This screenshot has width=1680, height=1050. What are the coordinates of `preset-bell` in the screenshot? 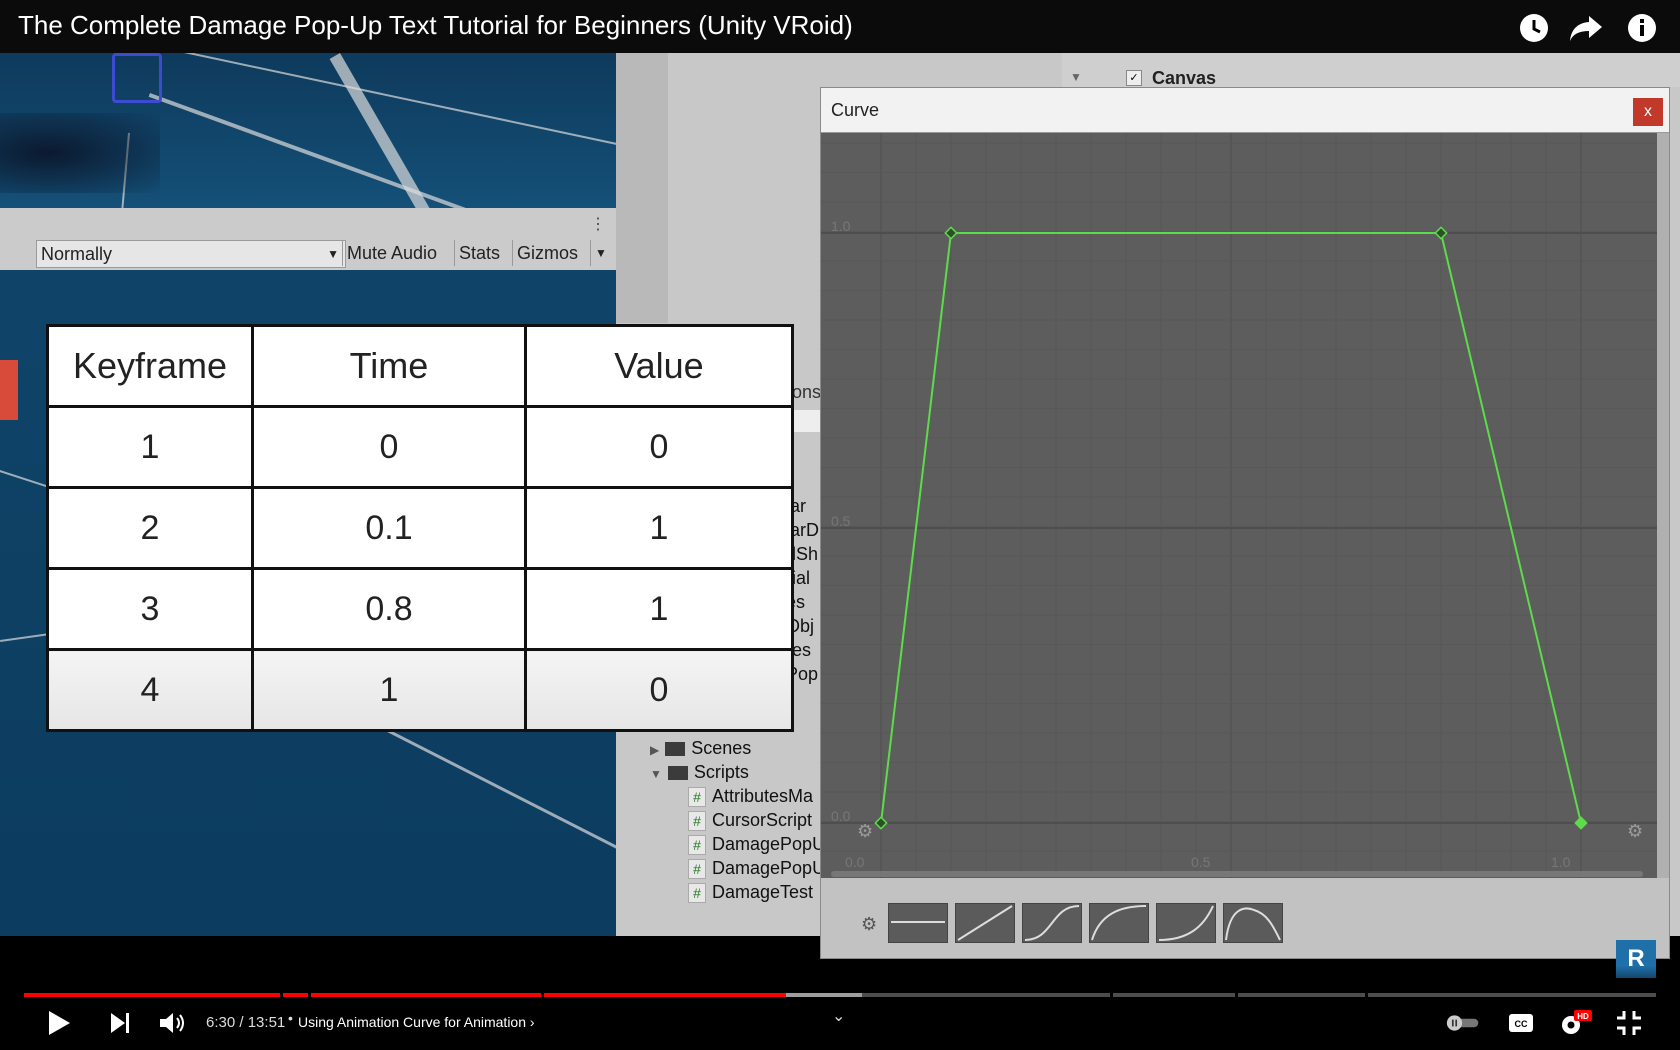 It's located at (1253, 923).